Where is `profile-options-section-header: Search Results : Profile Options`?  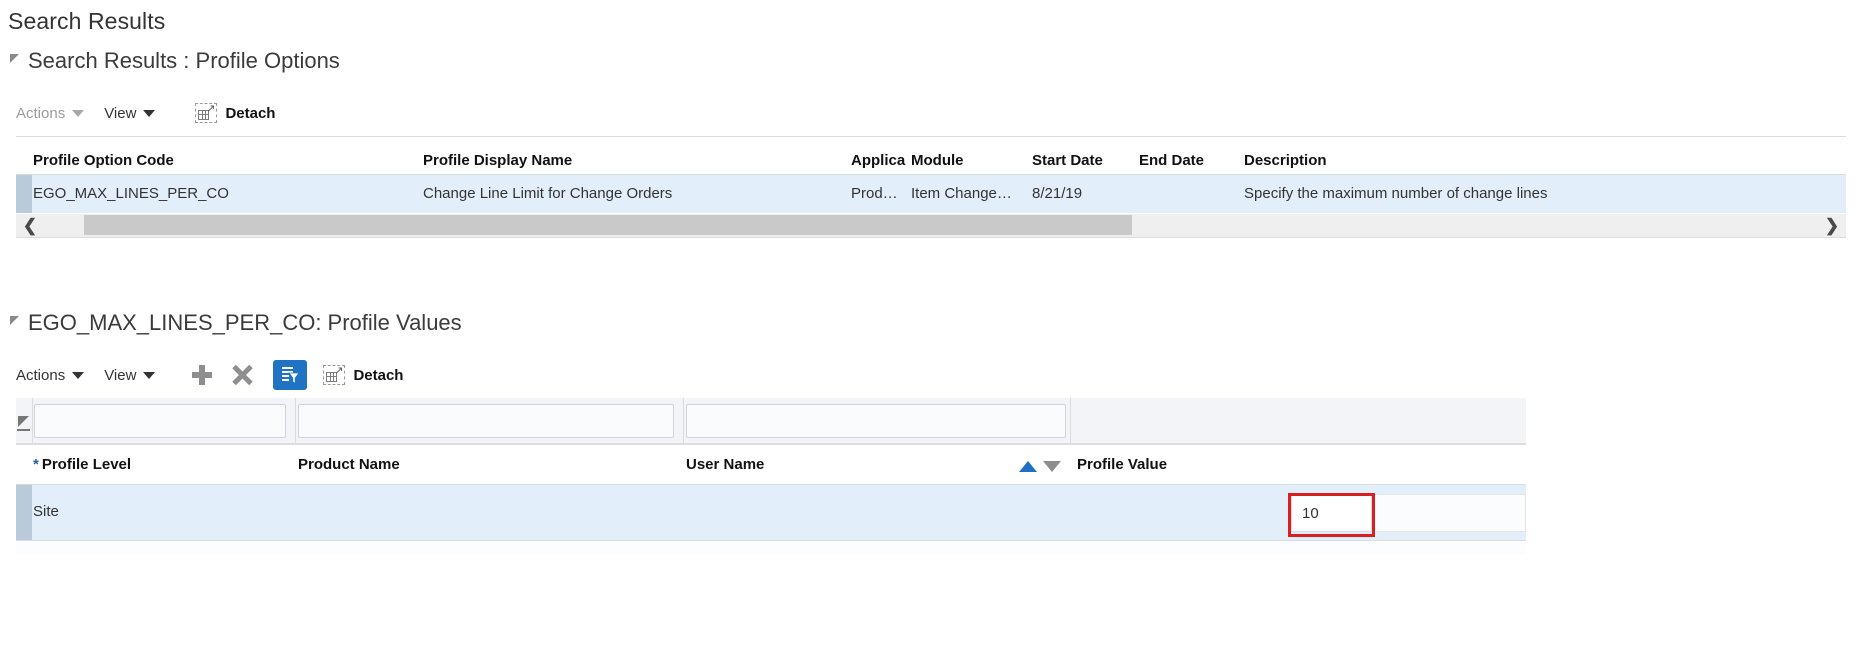 profile-options-section-header: Search Results : Profile Options is located at coordinates (175, 61).